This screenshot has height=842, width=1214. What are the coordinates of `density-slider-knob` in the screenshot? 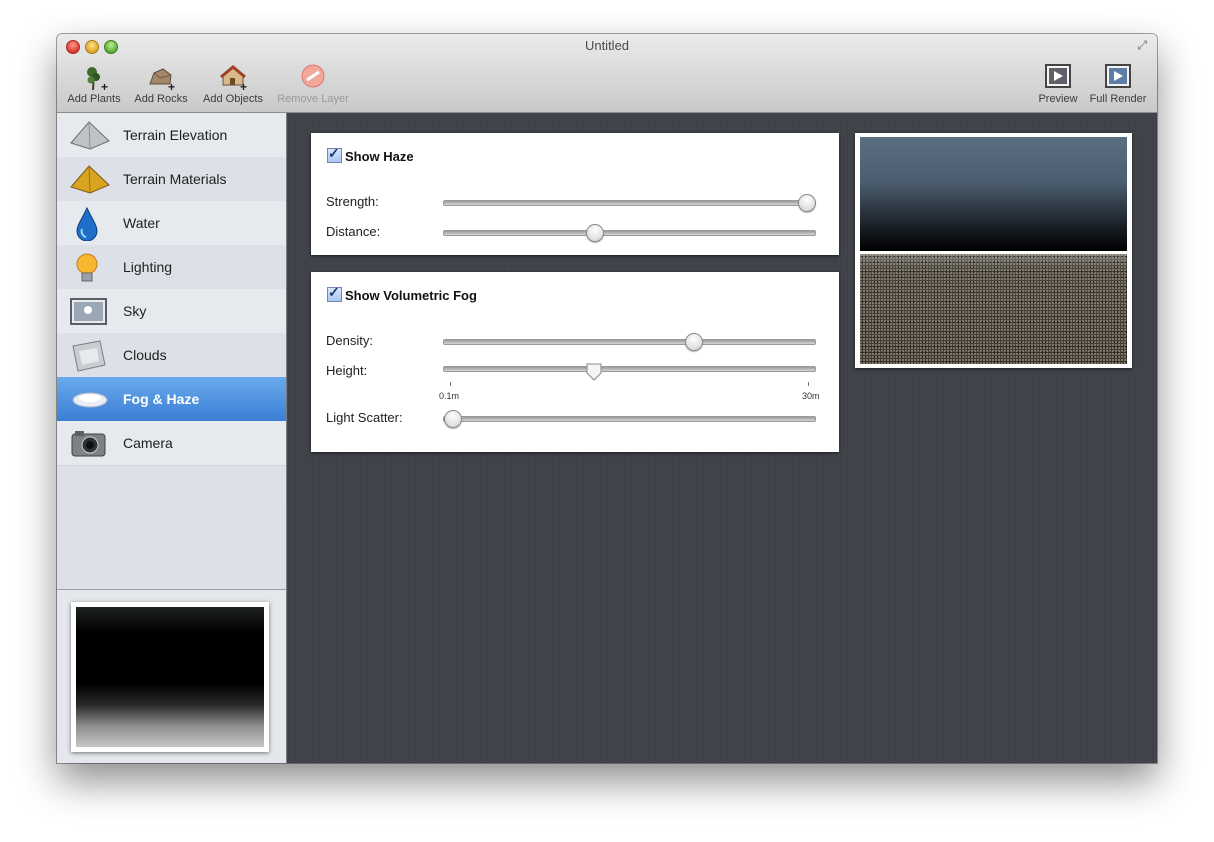 It's located at (693, 342).